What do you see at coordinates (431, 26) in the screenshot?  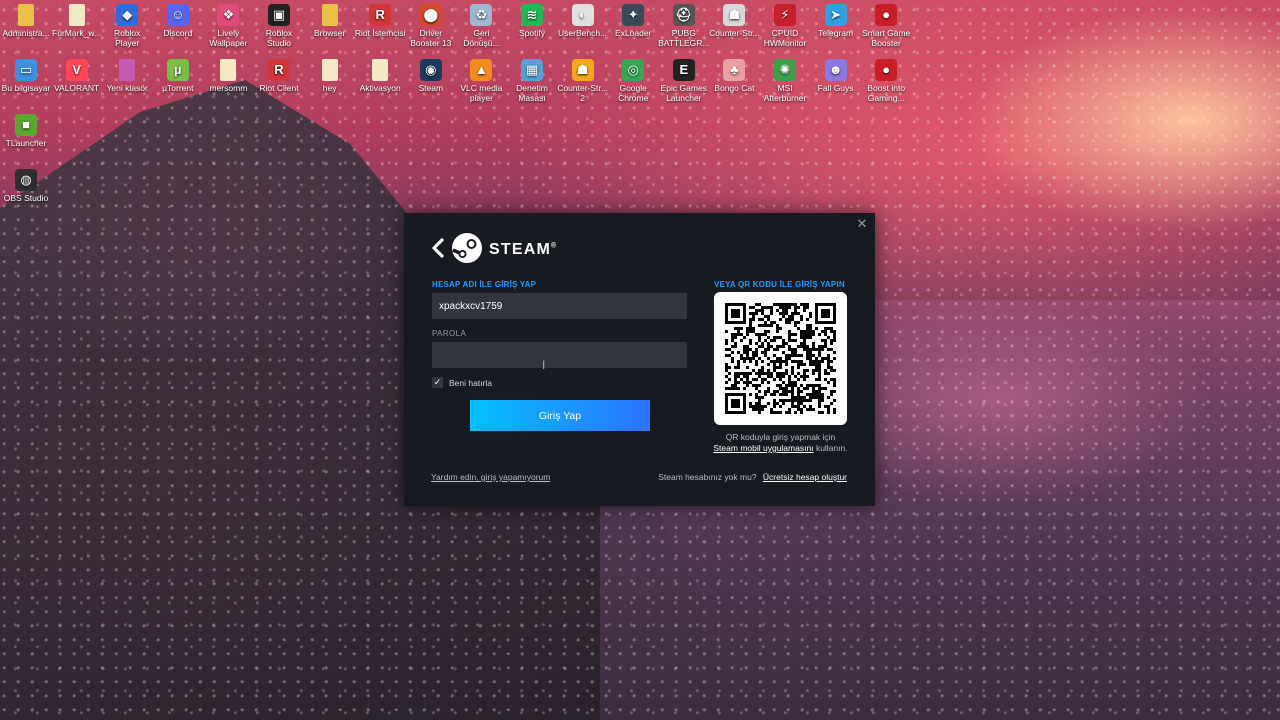 I see `desktop-icon-driver-booster: ⬤ Driver Booster 13` at bounding box center [431, 26].